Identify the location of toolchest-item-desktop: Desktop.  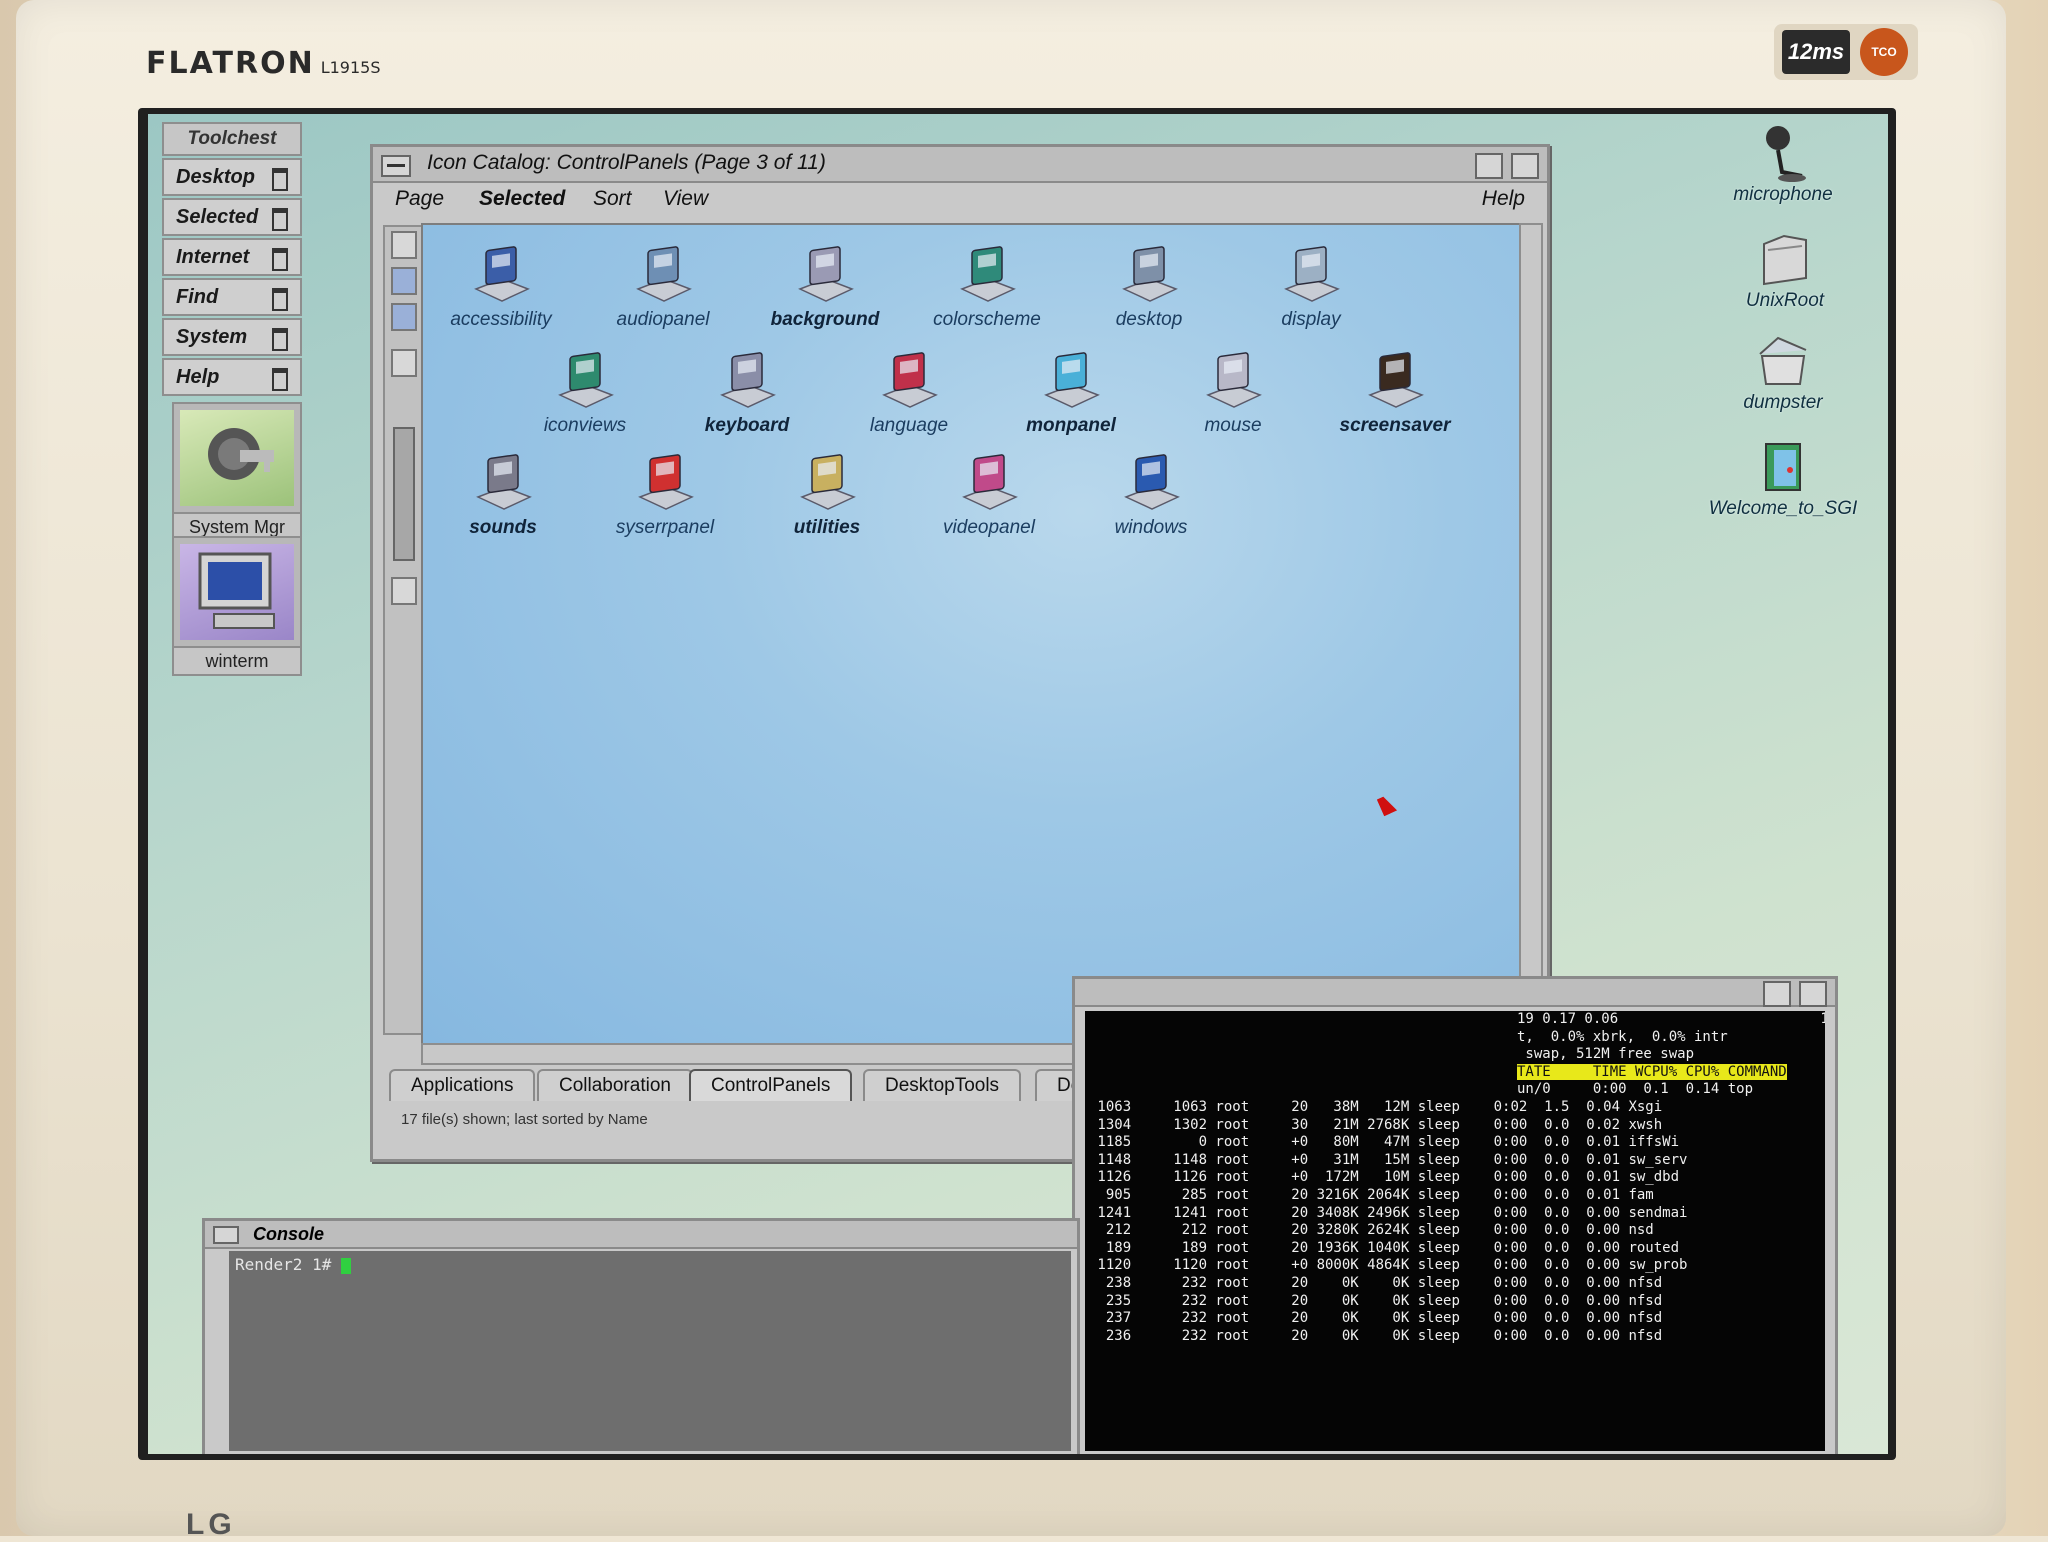
(232, 177).